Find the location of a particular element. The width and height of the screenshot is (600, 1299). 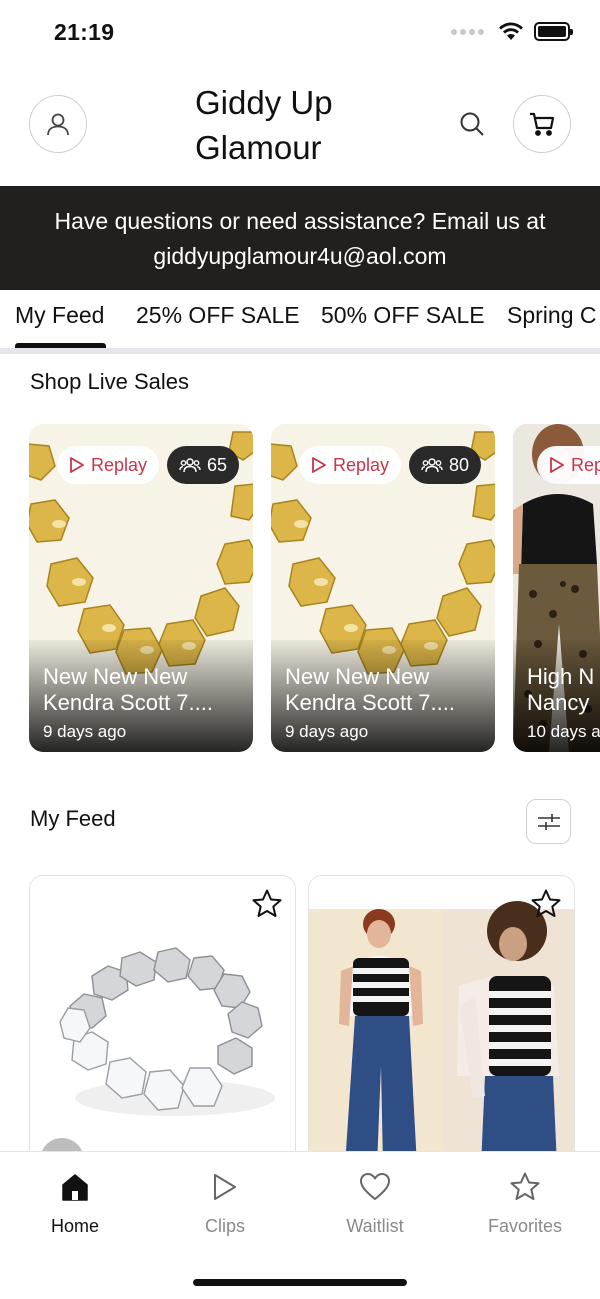

tab-25-off-sale: 25% OFF SALE is located at coordinates (218, 315).